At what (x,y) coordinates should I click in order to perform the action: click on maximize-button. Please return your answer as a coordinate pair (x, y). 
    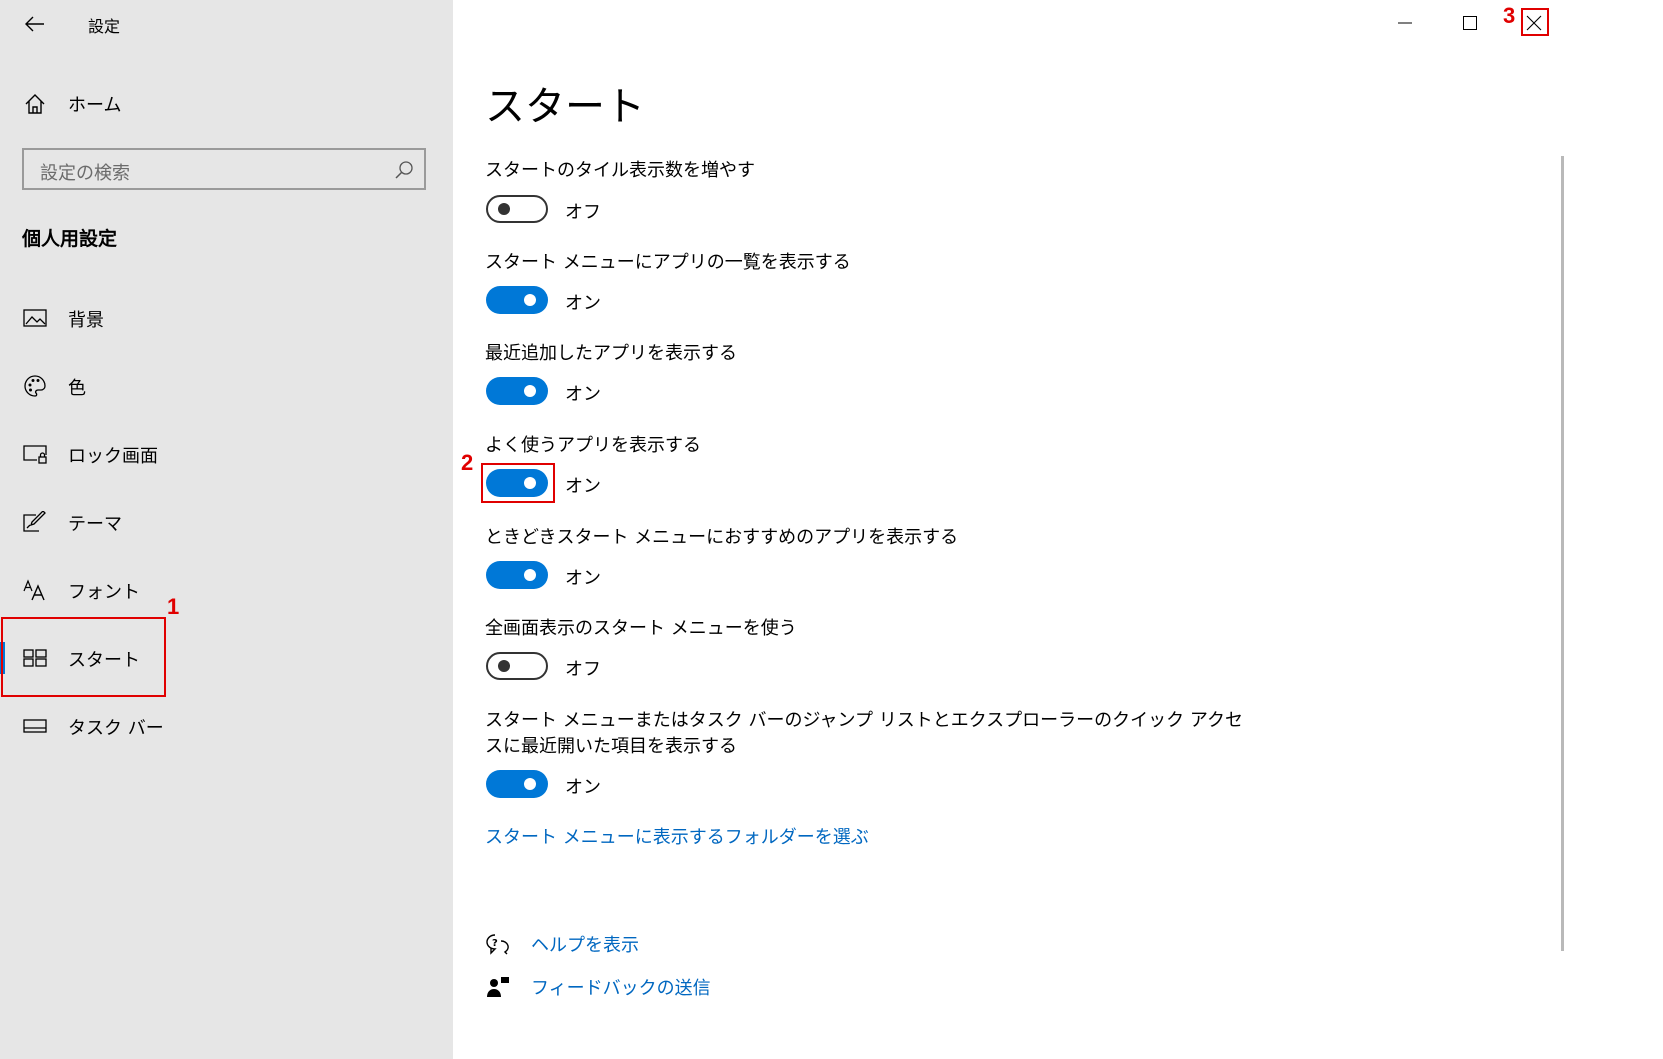
    Looking at the image, I should click on (1470, 23).